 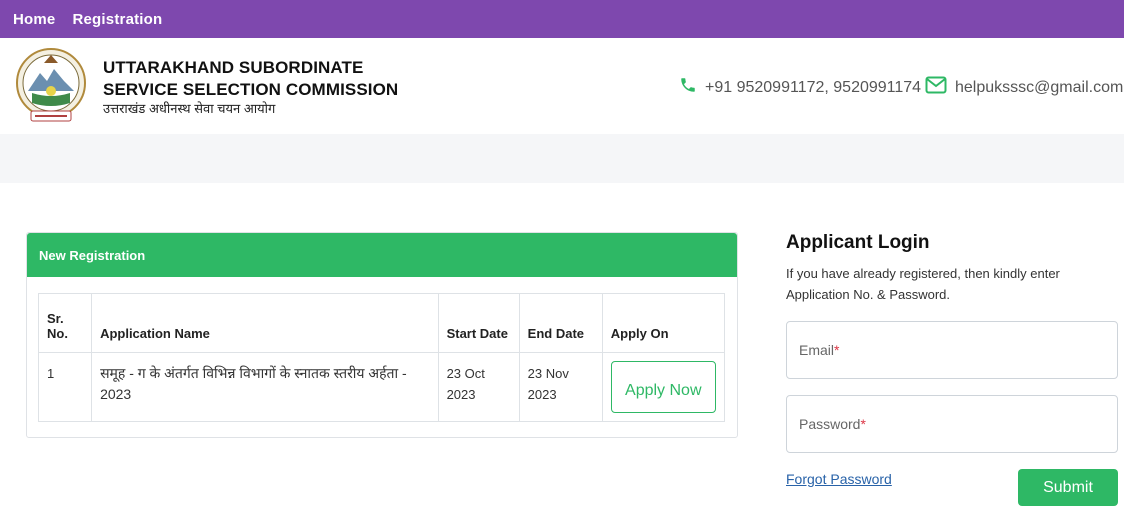 What do you see at coordinates (663, 323) in the screenshot?
I see `col-apply-on: Apply On` at bounding box center [663, 323].